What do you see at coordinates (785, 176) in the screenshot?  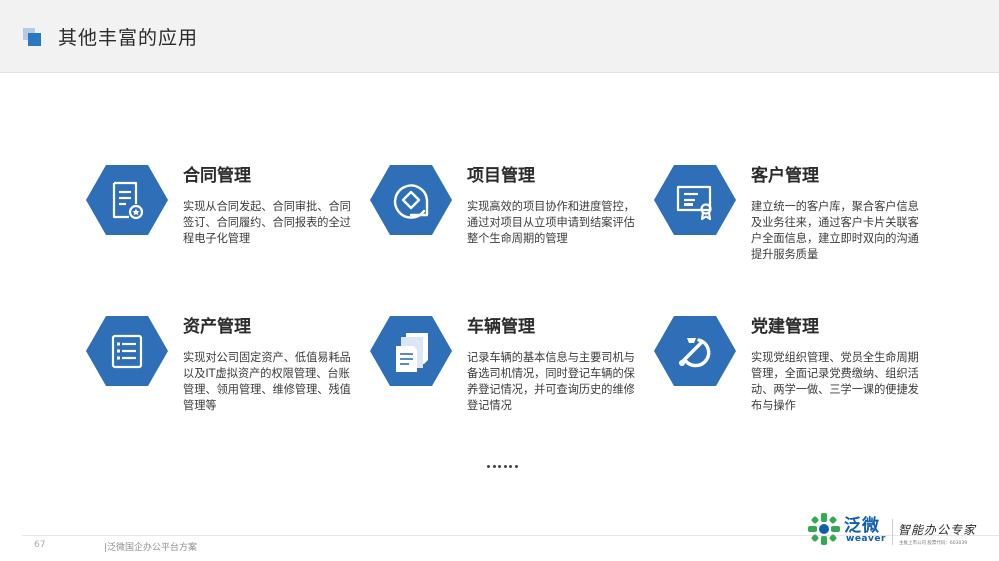 I see `app-title: 客户管理` at bounding box center [785, 176].